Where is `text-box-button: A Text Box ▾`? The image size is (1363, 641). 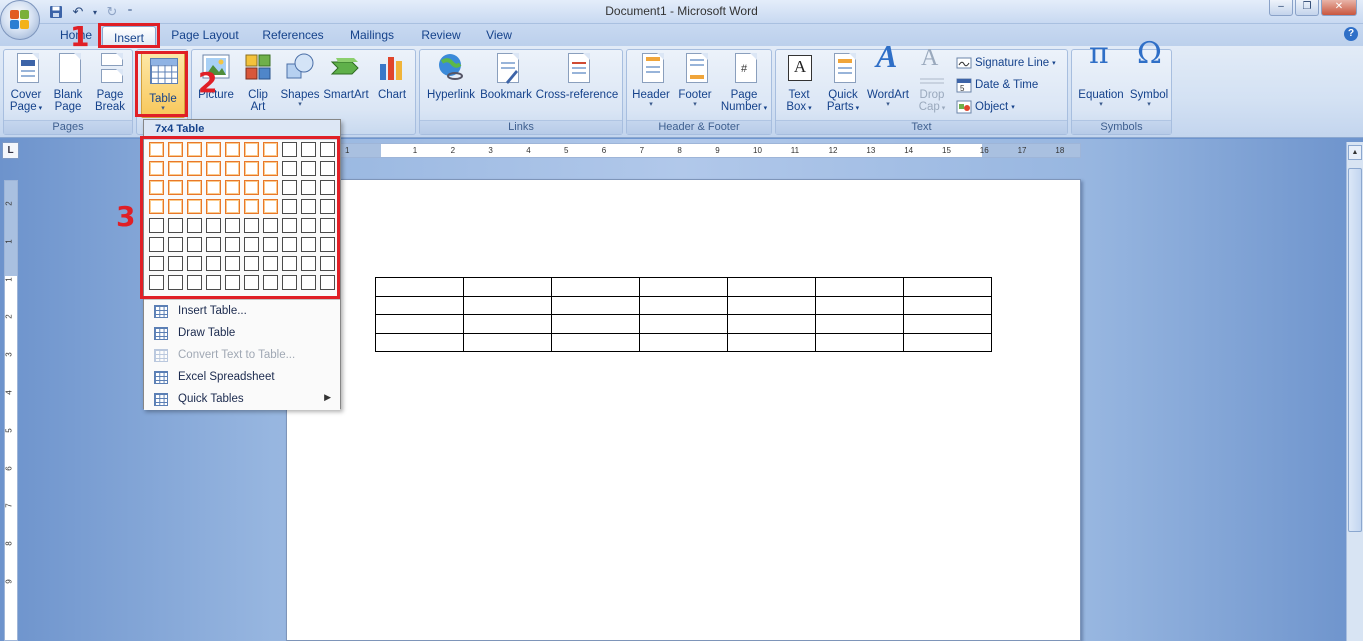
text-box-button: A Text Box ▾ is located at coordinates (799, 83).